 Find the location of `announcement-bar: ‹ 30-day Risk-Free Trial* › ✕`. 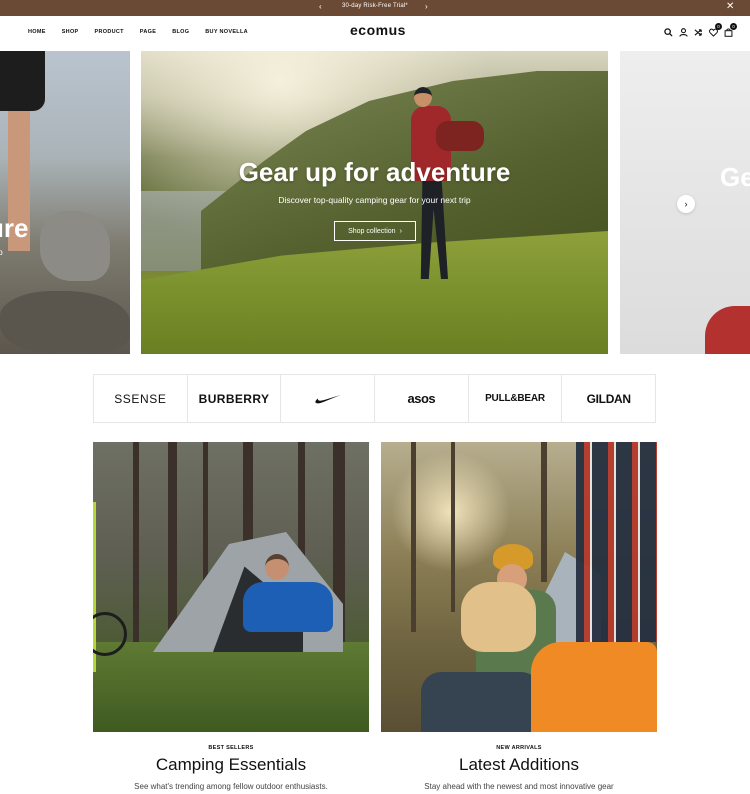

announcement-bar: ‹ 30-day Risk-Free Trial* › ✕ is located at coordinates (375, 8).